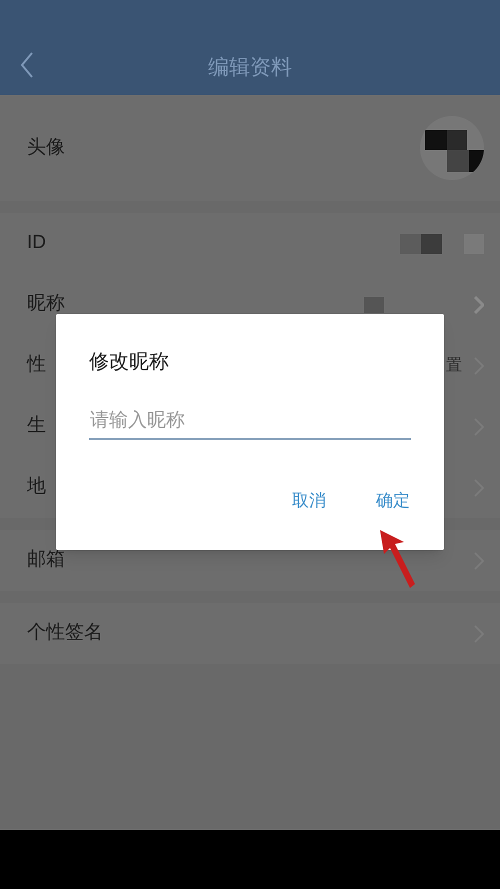 The width and height of the screenshot is (500, 889). What do you see at coordinates (250, 243) in the screenshot?
I see `settings-row: ID` at bounding box center [250, 243].